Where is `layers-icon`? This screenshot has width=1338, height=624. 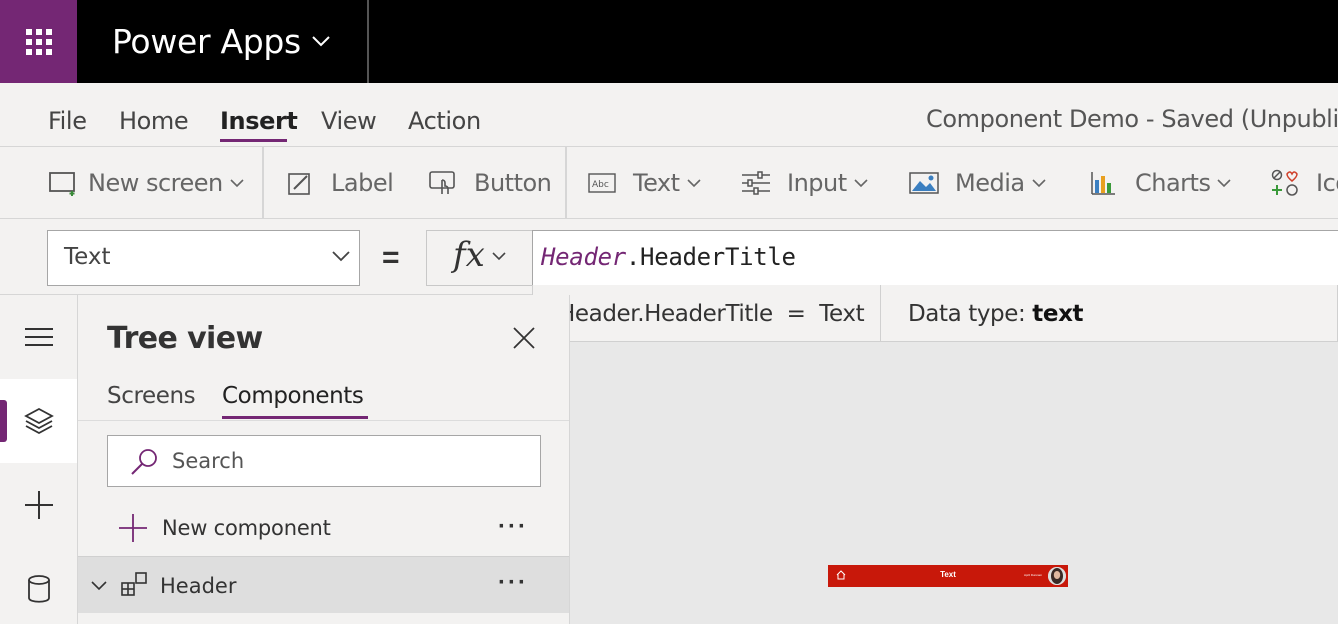
layers-icon is located at coordinates (38, 421).